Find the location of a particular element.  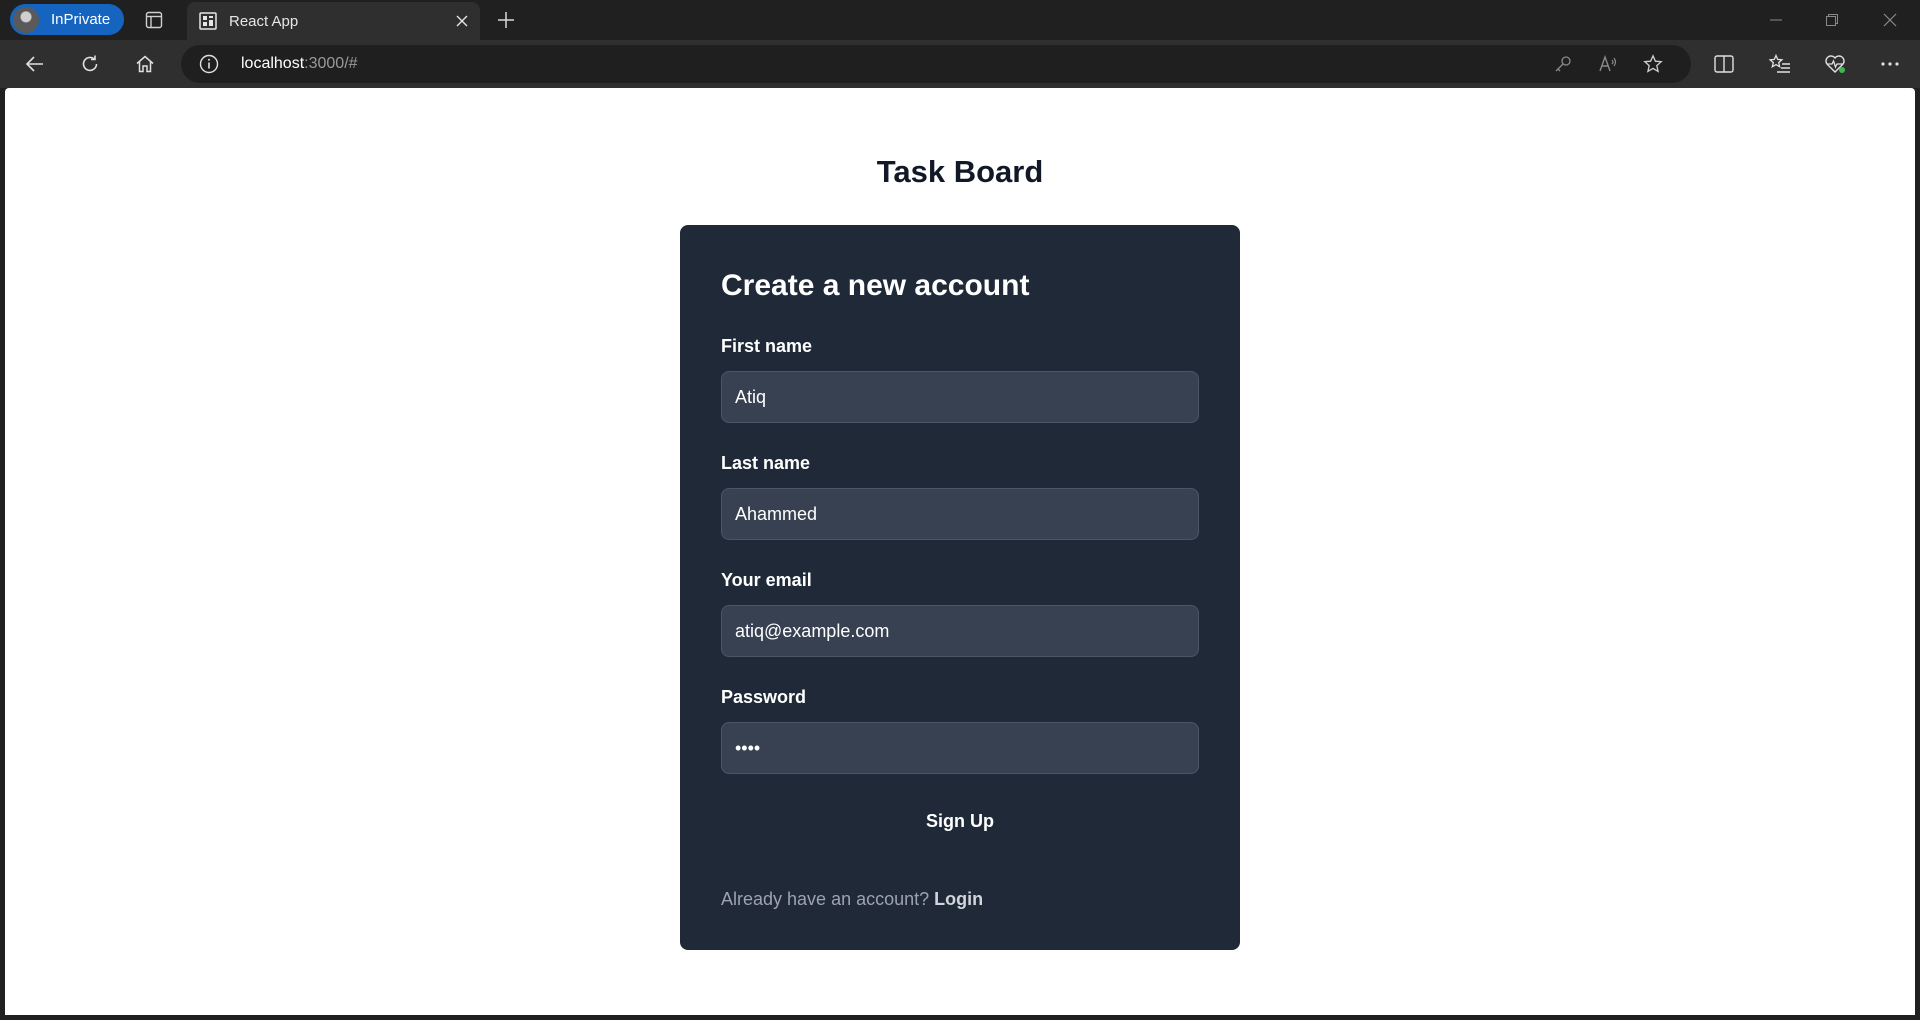

url-text: localhost:3000/# is located at coordinates (299, 64).